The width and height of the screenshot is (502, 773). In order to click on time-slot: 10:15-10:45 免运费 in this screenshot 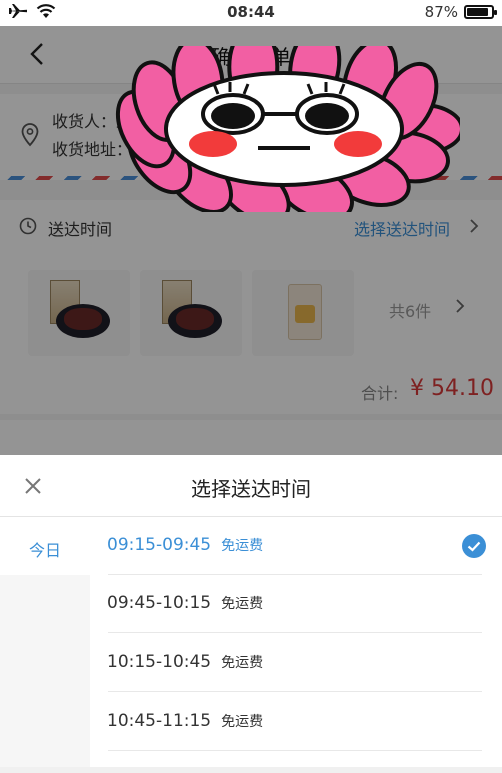, I will do `click(296, 663)`.